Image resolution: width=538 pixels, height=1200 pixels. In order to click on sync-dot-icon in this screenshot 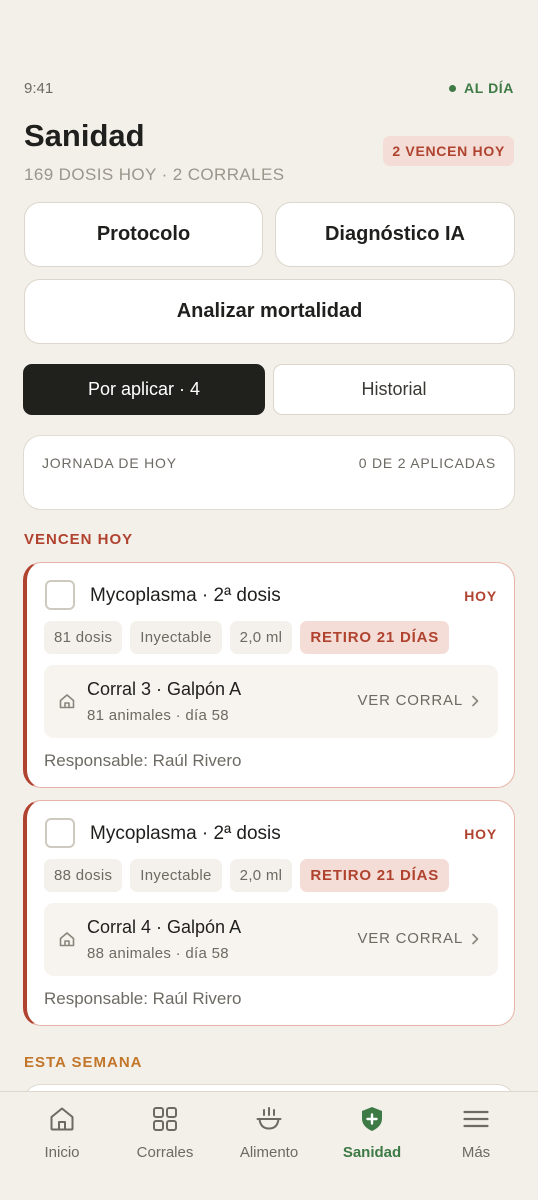, I will do `click(452, 88)`.